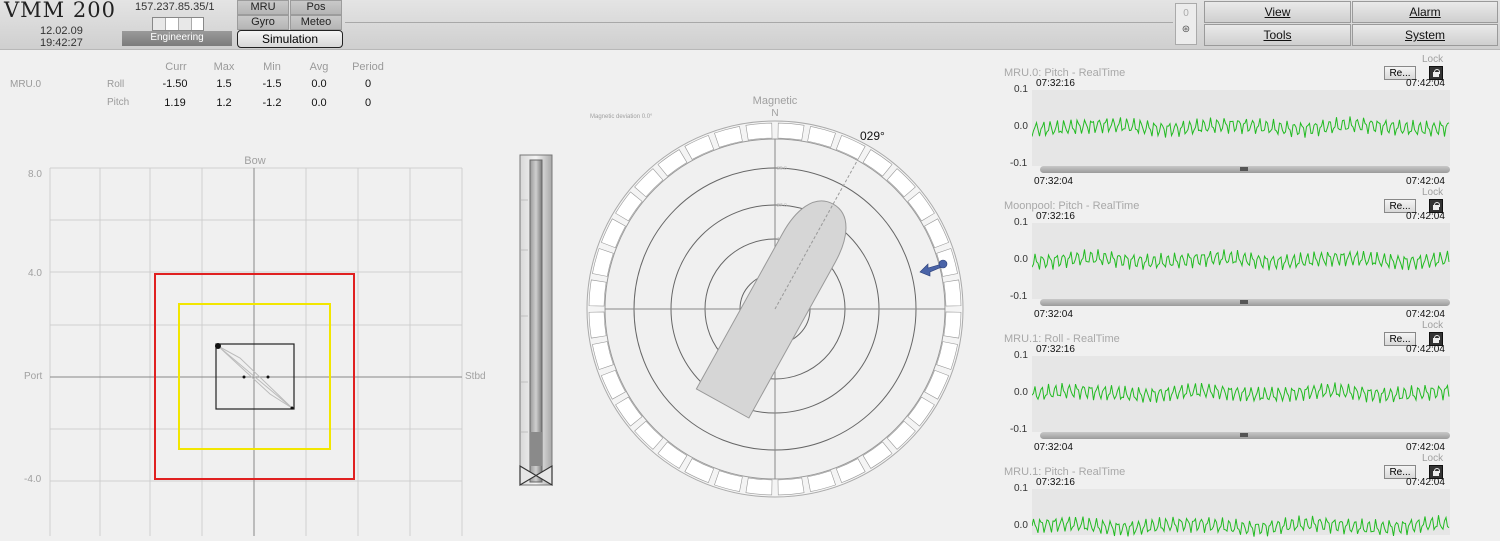 This screenshot has height=541, width=1500. What do you see at coordinates (263, 7) in the screenshot?
I see `tab-mru: MRU` at bounding box center [263, 7].